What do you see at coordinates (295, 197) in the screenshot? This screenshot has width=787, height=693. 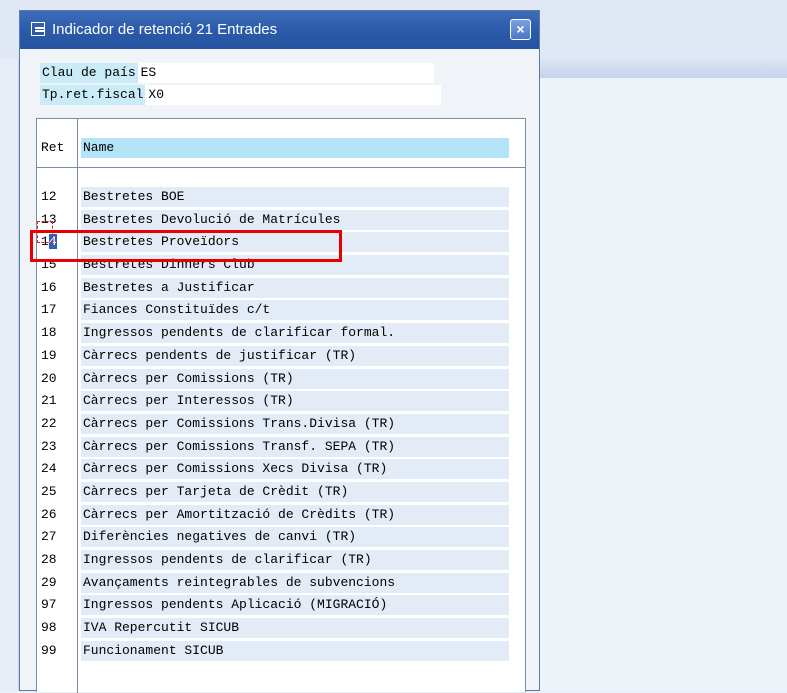 I see `row-name: Bestretes BOE` at bounding box center [295, 197].